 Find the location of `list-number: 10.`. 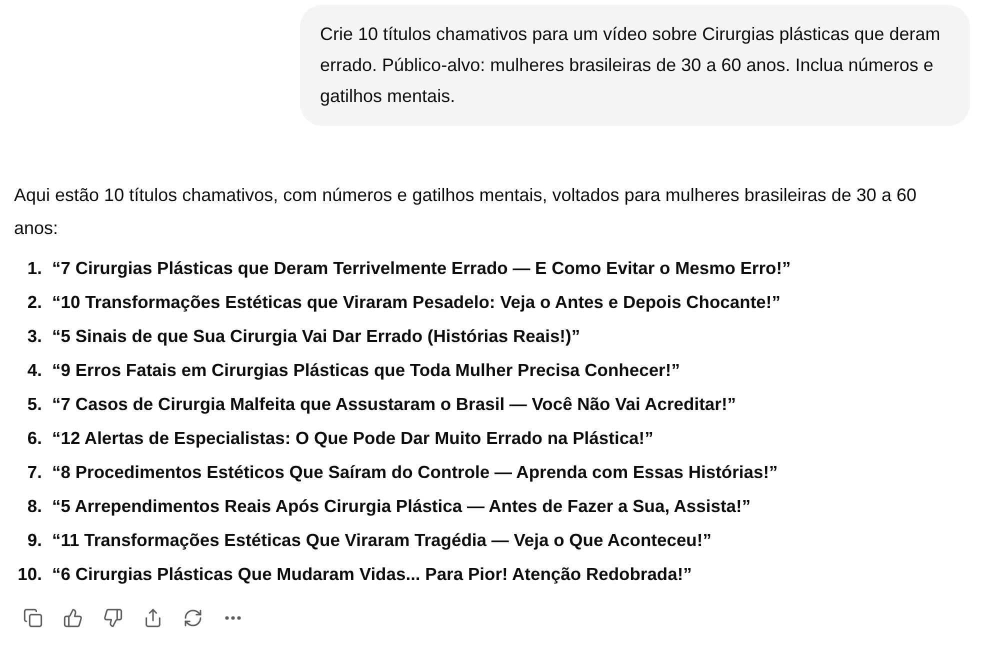

list-number: 10. is located at coordinates (29, 574).